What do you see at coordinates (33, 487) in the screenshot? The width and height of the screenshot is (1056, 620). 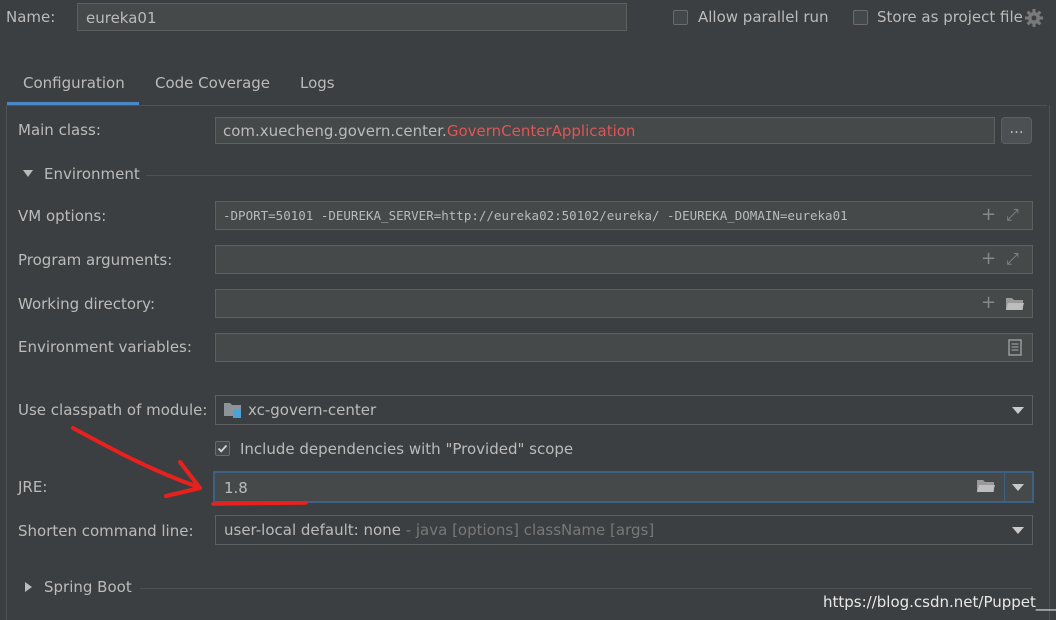 I see `jre-label: JRE:` at bounding box center [33, 487].